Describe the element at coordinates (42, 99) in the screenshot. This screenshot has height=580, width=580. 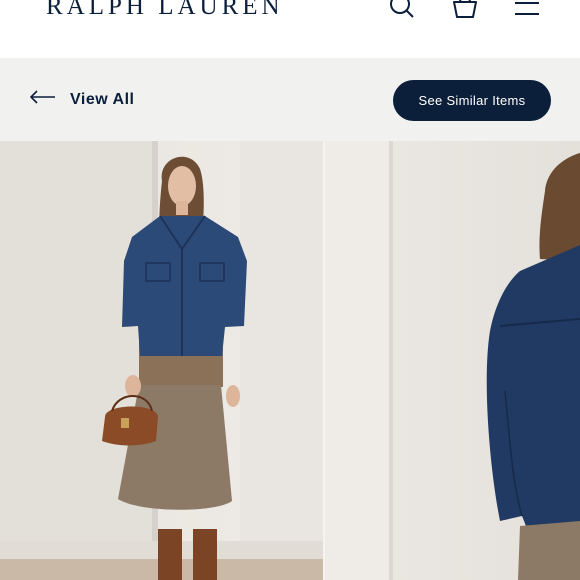
I see `arrow-left-icon` at that location.